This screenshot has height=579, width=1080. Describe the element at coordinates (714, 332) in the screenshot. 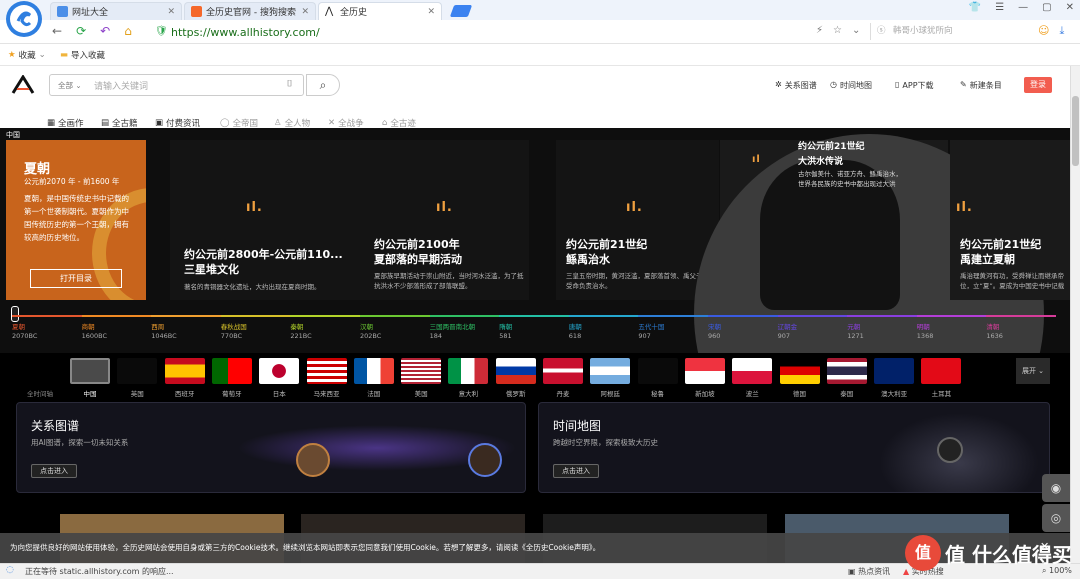

I see `timeline-era: 宋朝 960` at that location.